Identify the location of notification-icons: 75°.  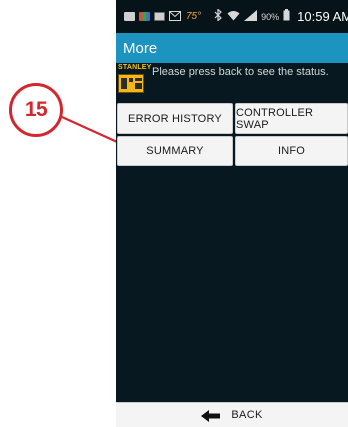
(158, 17).